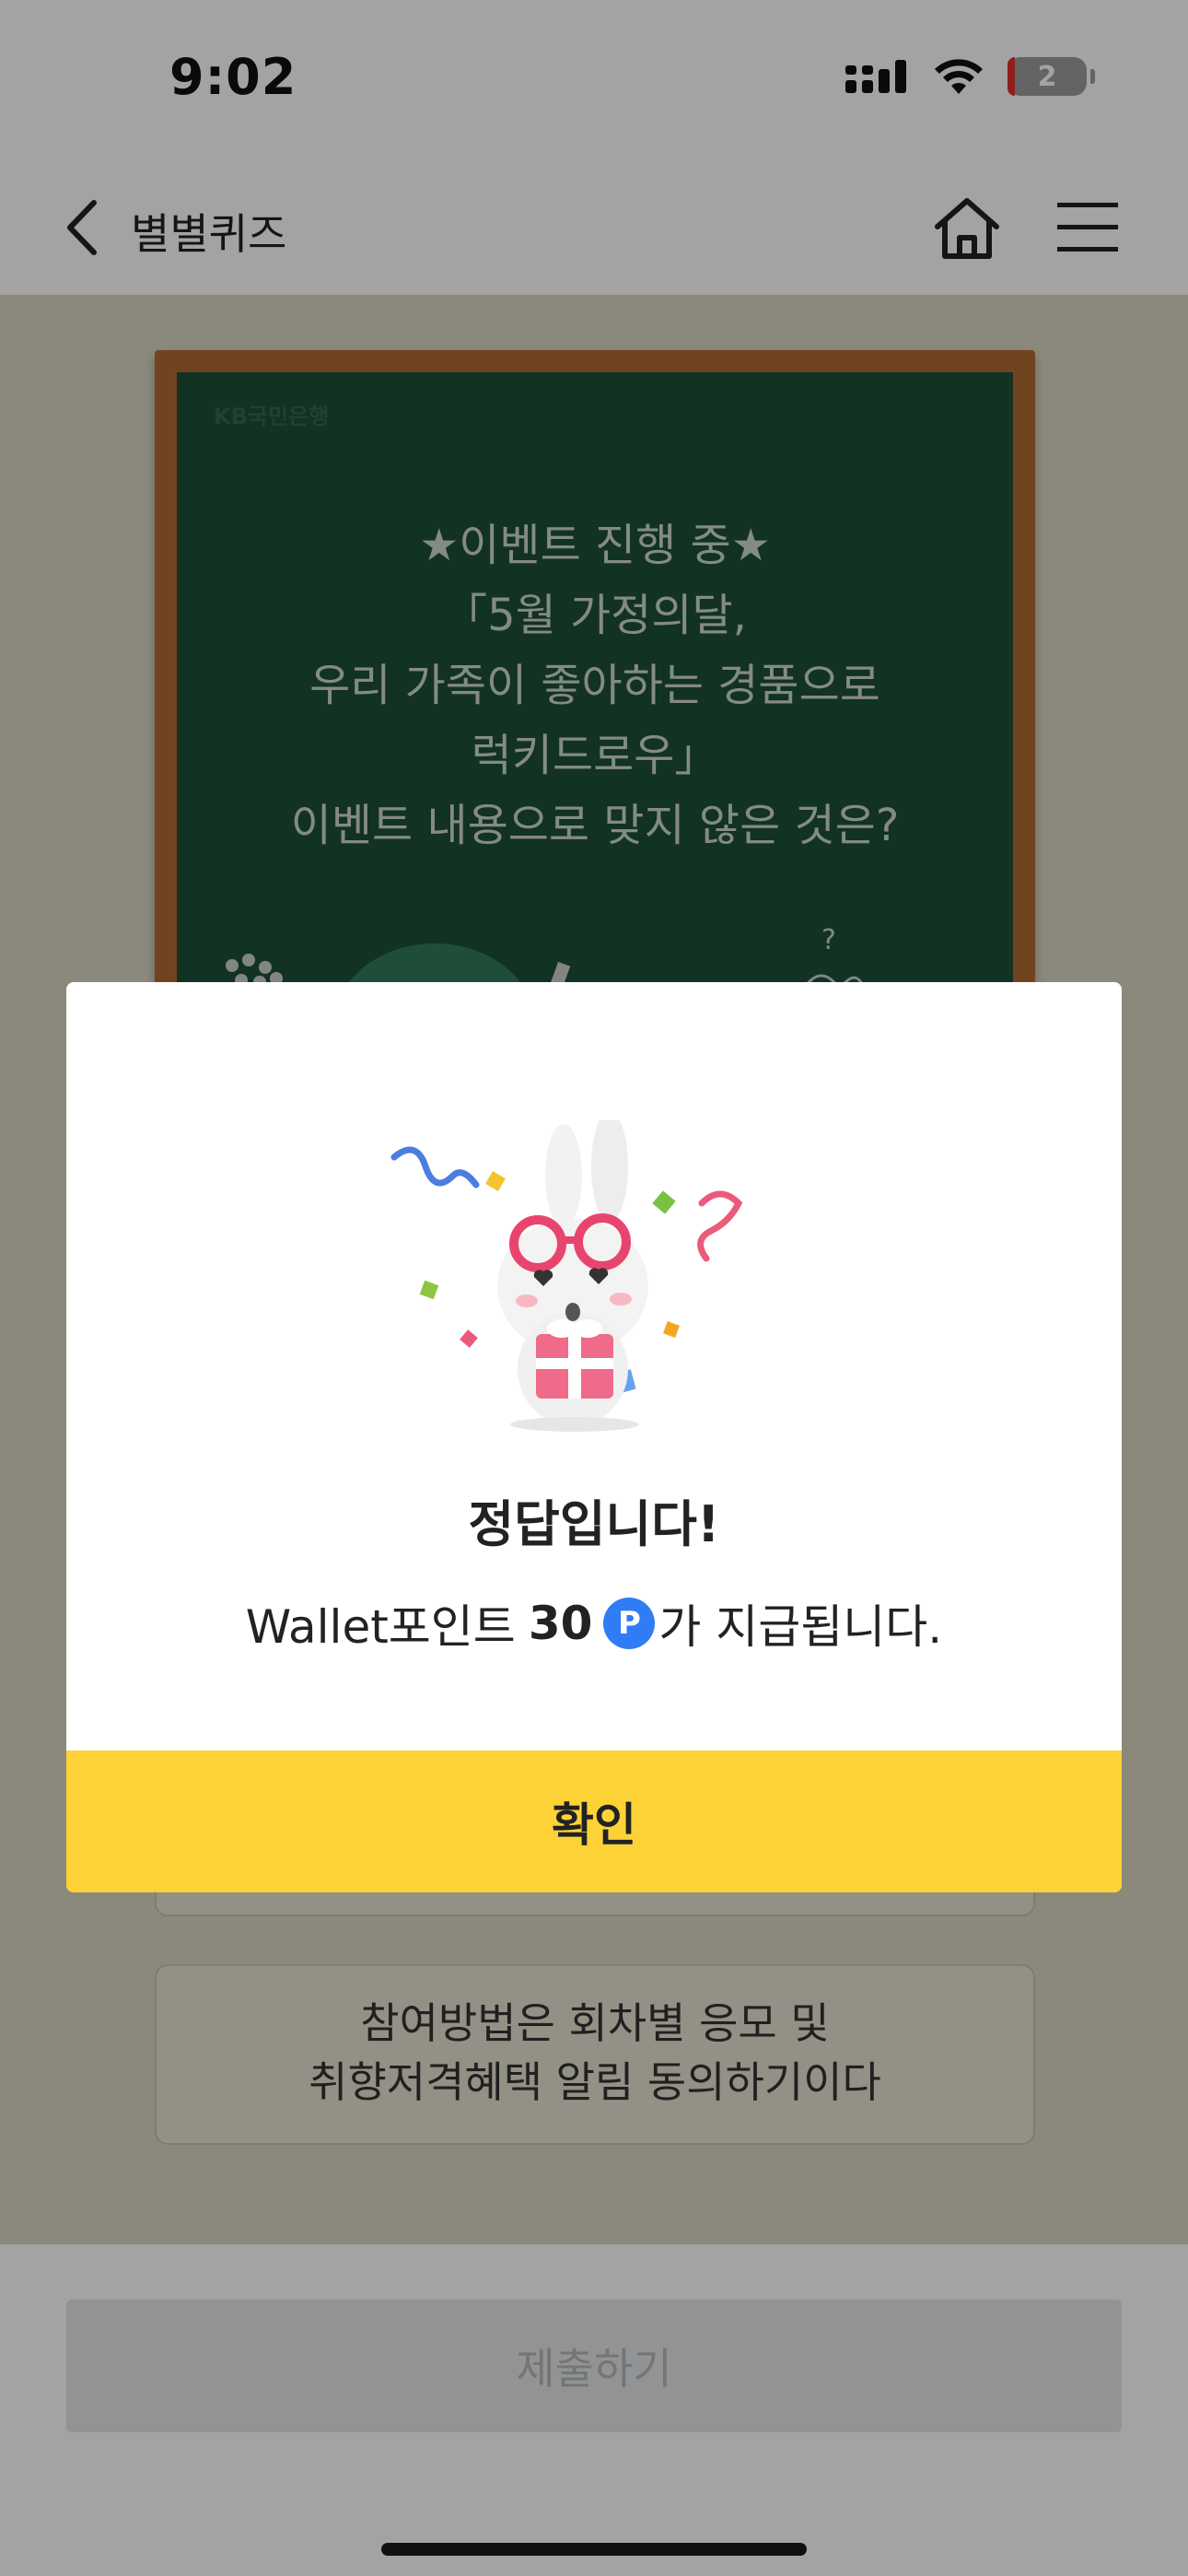 This screenshot has width=1188, height=2576. What do you see at coordinates (800, 1627) in the screenshot?
I see `message-suffix: 가 지급됩니다.` at bounding box center [800, 1627].